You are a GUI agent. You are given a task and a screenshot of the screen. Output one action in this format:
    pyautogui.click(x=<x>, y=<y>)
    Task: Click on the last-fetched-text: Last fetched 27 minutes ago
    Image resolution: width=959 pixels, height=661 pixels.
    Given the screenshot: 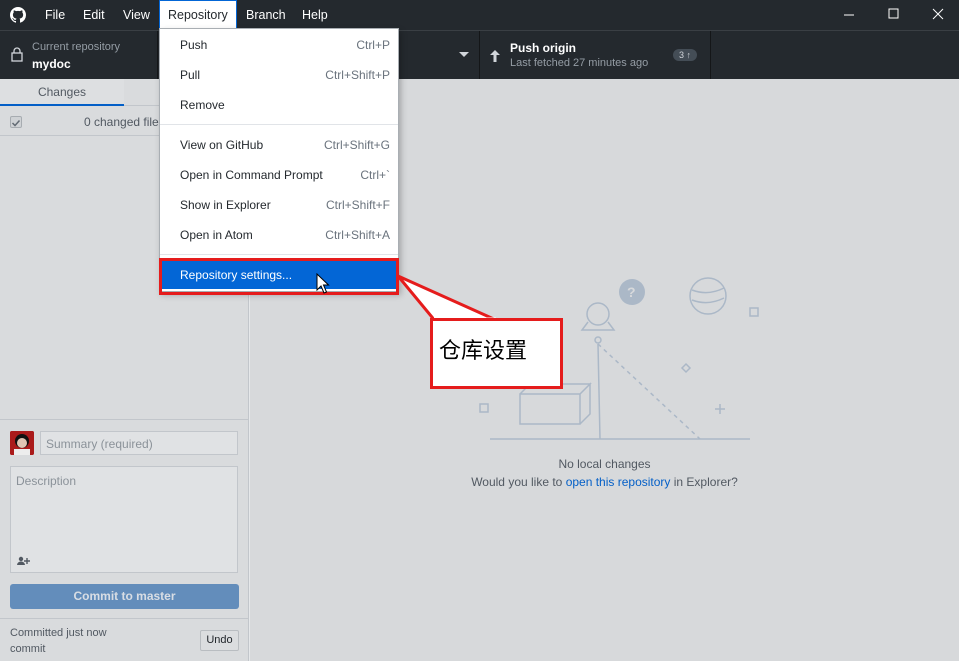 What is the action you would take?
    pyautogui.click(x=579, y=63)
    